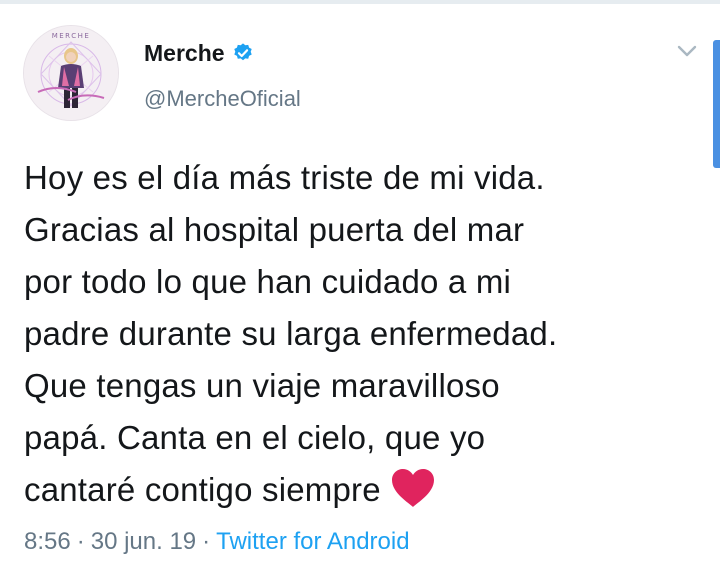 This screenshot has height=579, width=720. I want to click on avatar-brand-text: MERCHE, so click(71, 36).